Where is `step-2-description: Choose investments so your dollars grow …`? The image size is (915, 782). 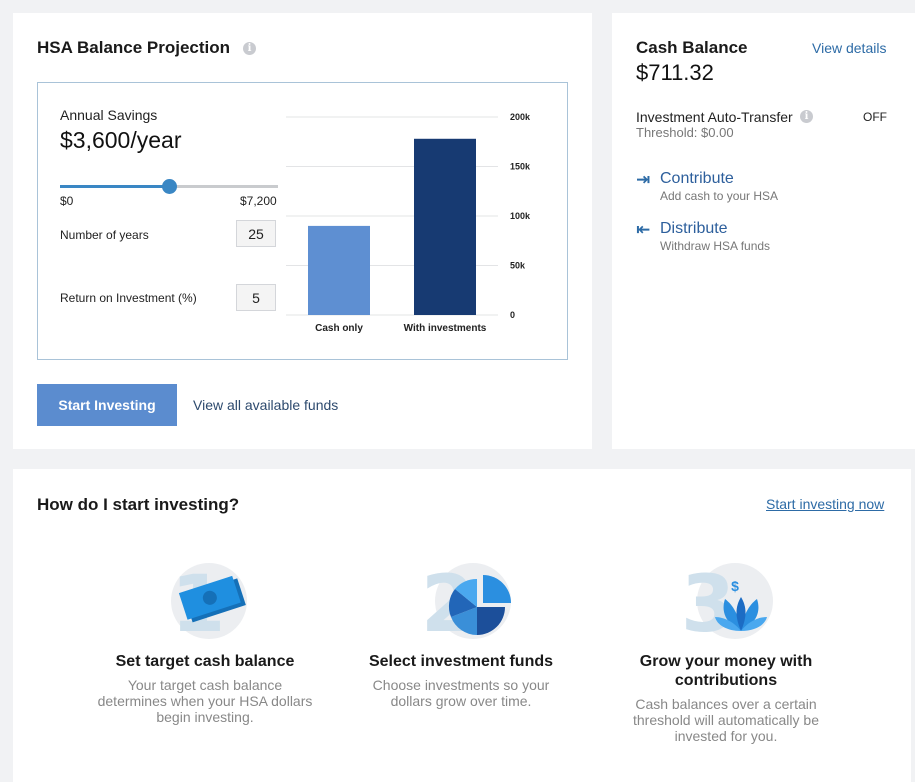
step-2-description: Choose investments so your dollars grow … is located at coordinates (461, 693).